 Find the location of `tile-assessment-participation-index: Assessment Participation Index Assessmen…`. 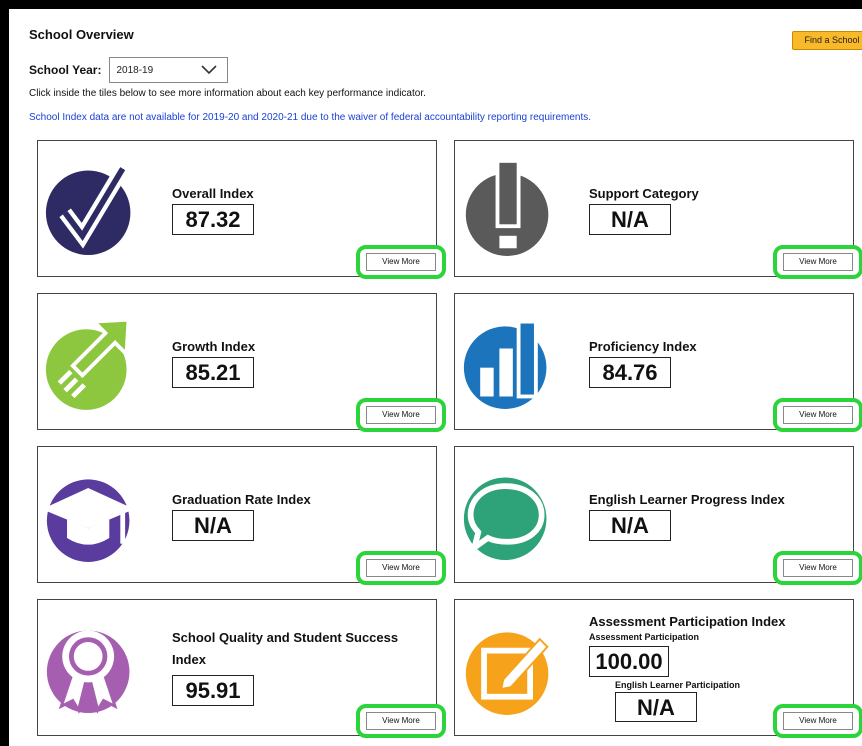

tile-assessment-participation-index: Assessment Participation Index Assessmen… is located at coordinates (658, 668).